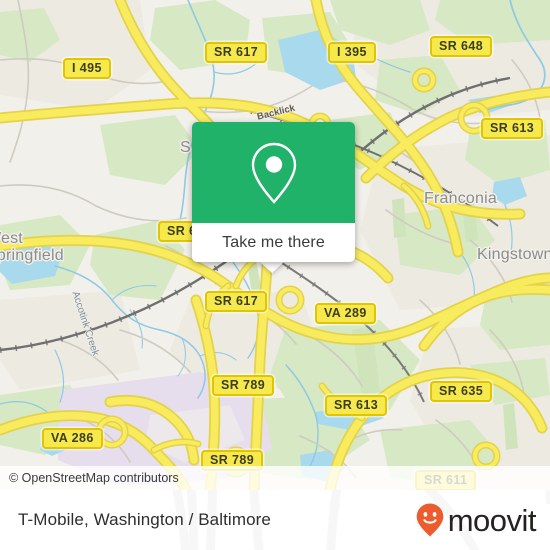 The width and height of the screenshot is (550, 550). What do you see at coordinates (236, 301) in the screenshot?
I see `shield-sr-617-central: SR 617` at bounding box center [236, 301].